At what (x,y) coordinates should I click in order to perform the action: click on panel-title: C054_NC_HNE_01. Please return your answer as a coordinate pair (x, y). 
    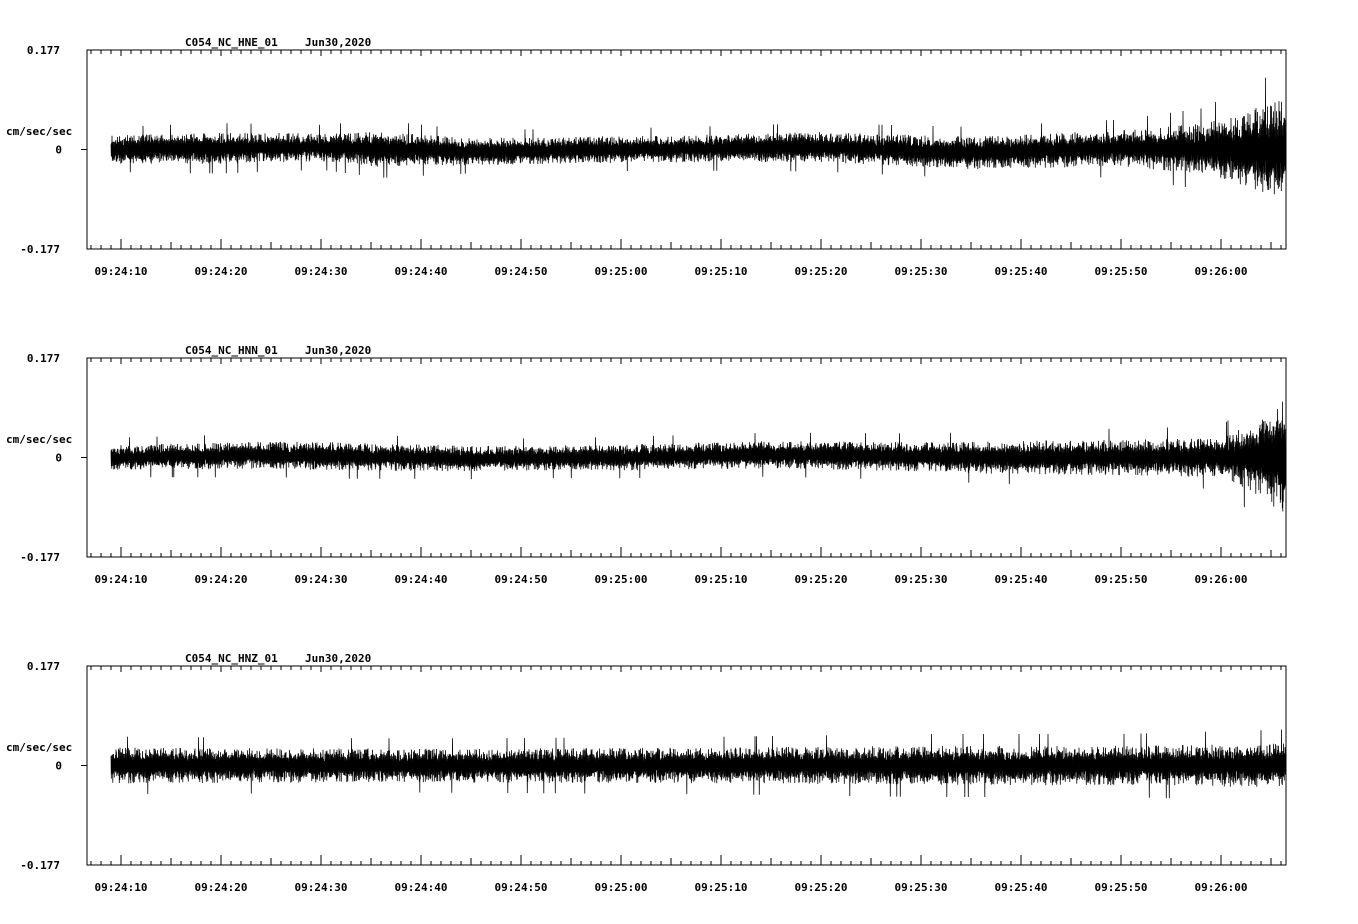
    Looking at the image, I should click on (231, 42).